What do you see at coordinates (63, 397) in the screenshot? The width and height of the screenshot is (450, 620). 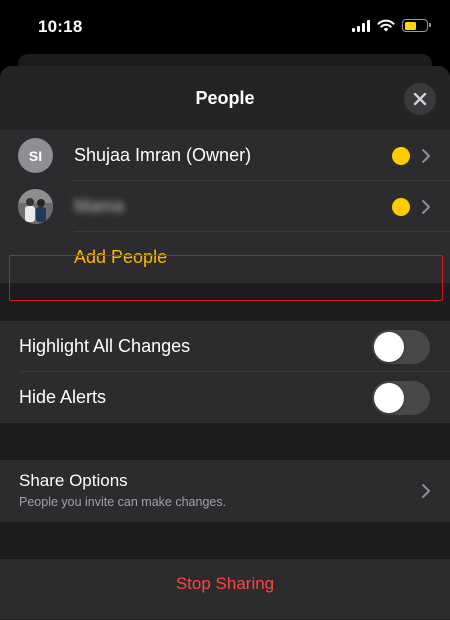 I see `toggle-label: Hide Alerts` at bounding box center [63, 397].